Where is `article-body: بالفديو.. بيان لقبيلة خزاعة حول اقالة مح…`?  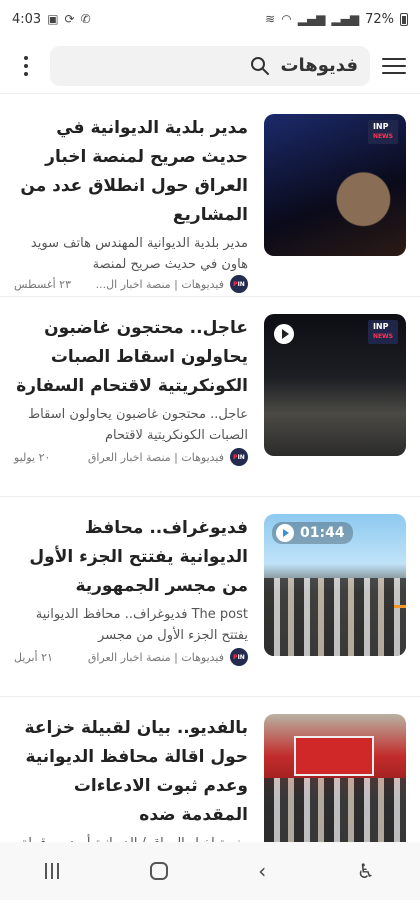 article-body: بالفديو.. بيان لقبيلة خزاعة حول اقالة مح… is located at coordinates (131, 778).